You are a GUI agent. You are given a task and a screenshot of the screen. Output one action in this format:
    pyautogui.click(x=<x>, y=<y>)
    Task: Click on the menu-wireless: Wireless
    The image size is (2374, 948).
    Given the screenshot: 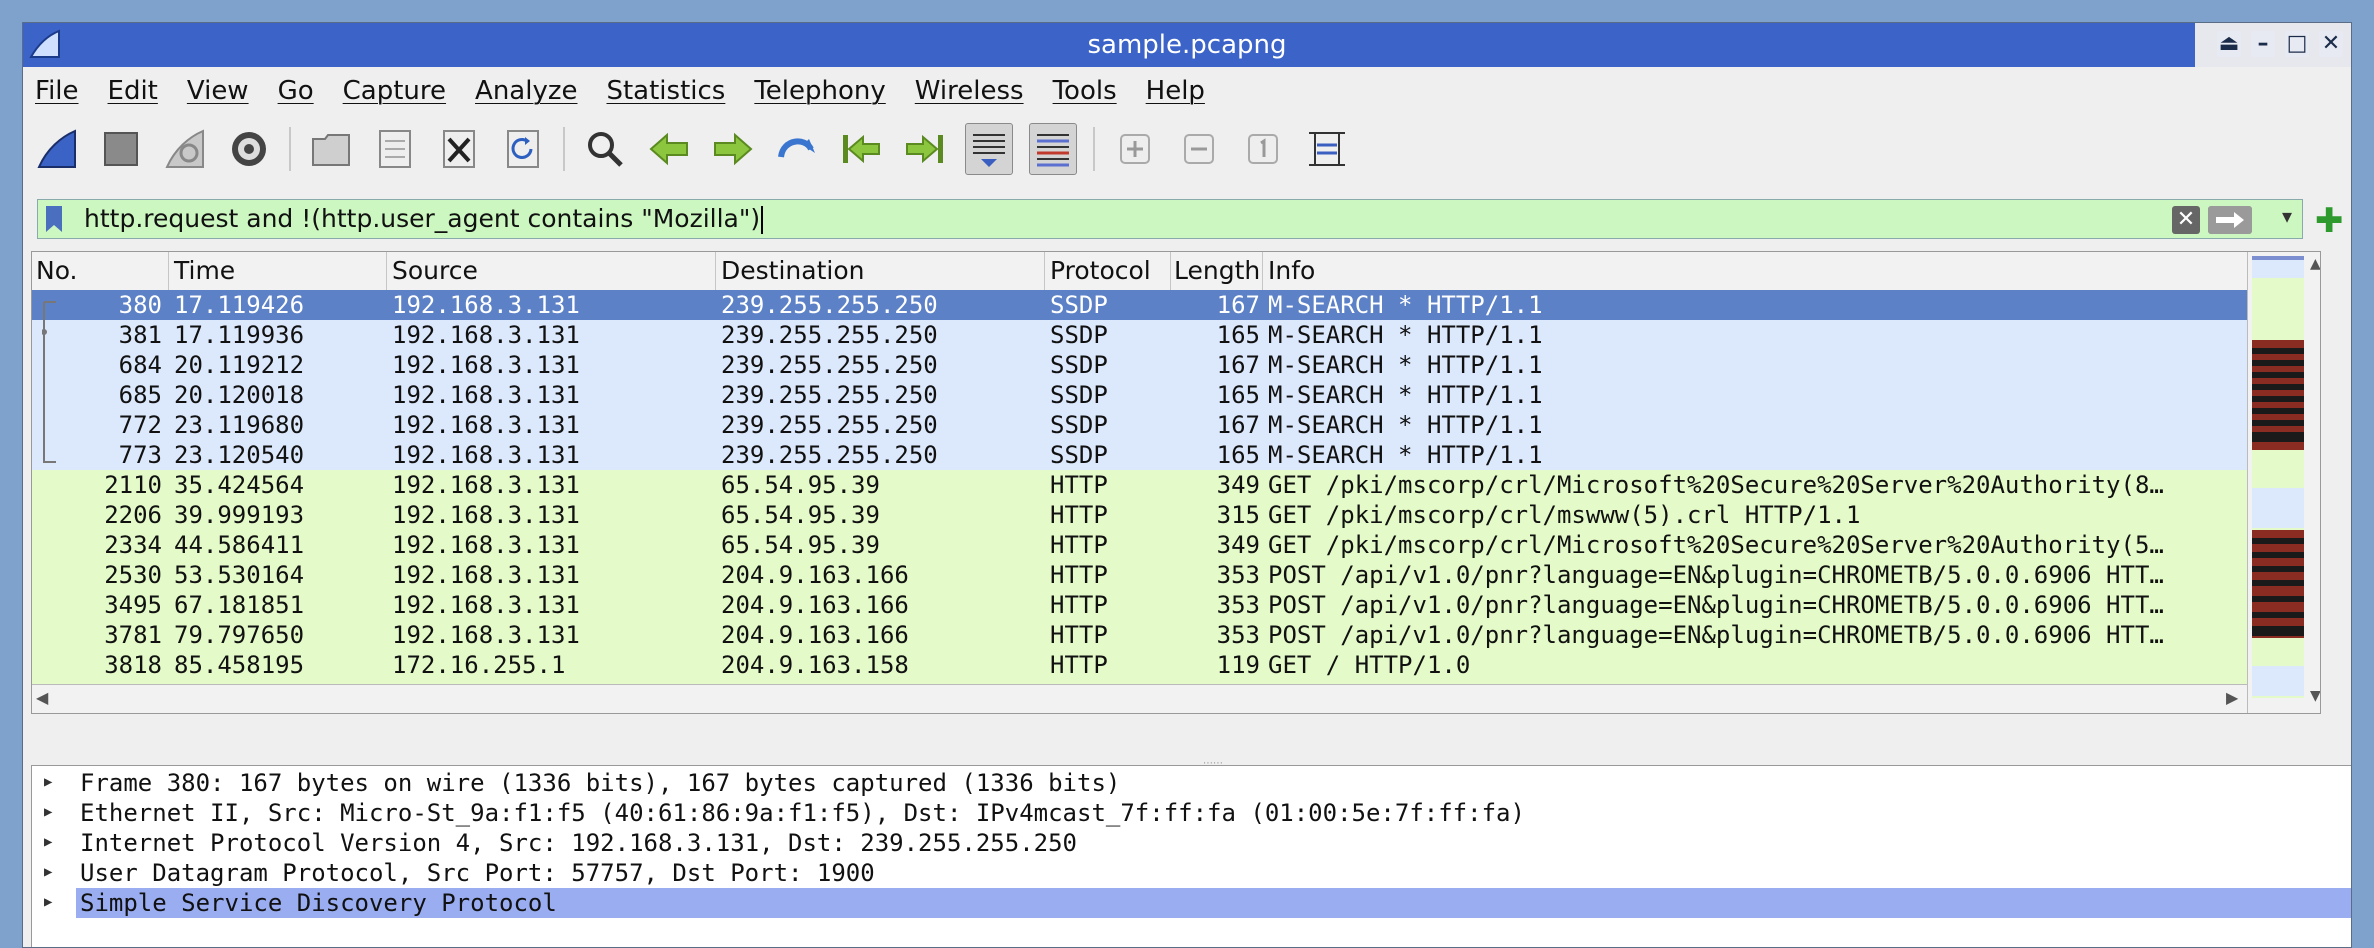 What is the action you would take?
    pyautogui.click(x=969, y=91)
    